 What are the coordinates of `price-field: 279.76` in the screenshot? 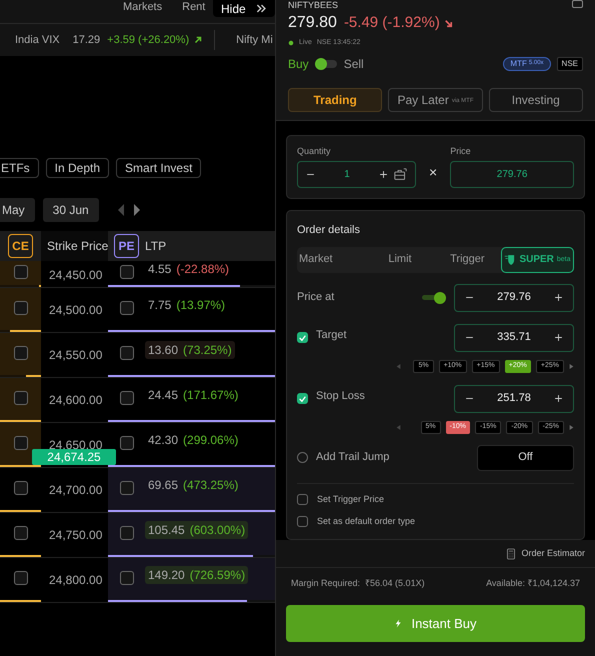 It's located at (512, 174).